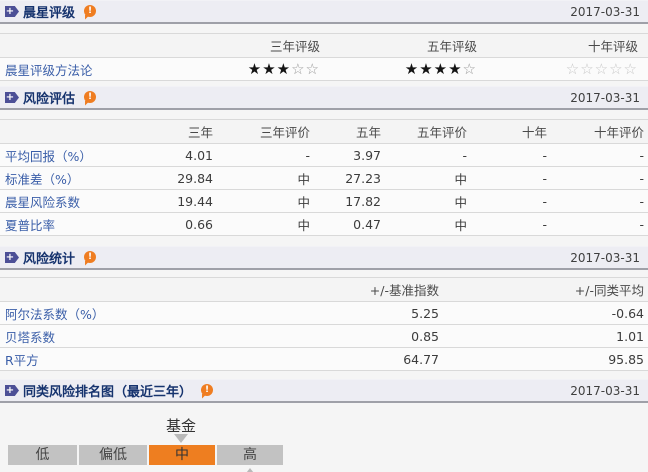 This screenshot has width=648, height=472. What do you see at coordinates (269, 69) in the screenshot?
I see `filled-stars: ★★★` at bounding box center [269, 69].